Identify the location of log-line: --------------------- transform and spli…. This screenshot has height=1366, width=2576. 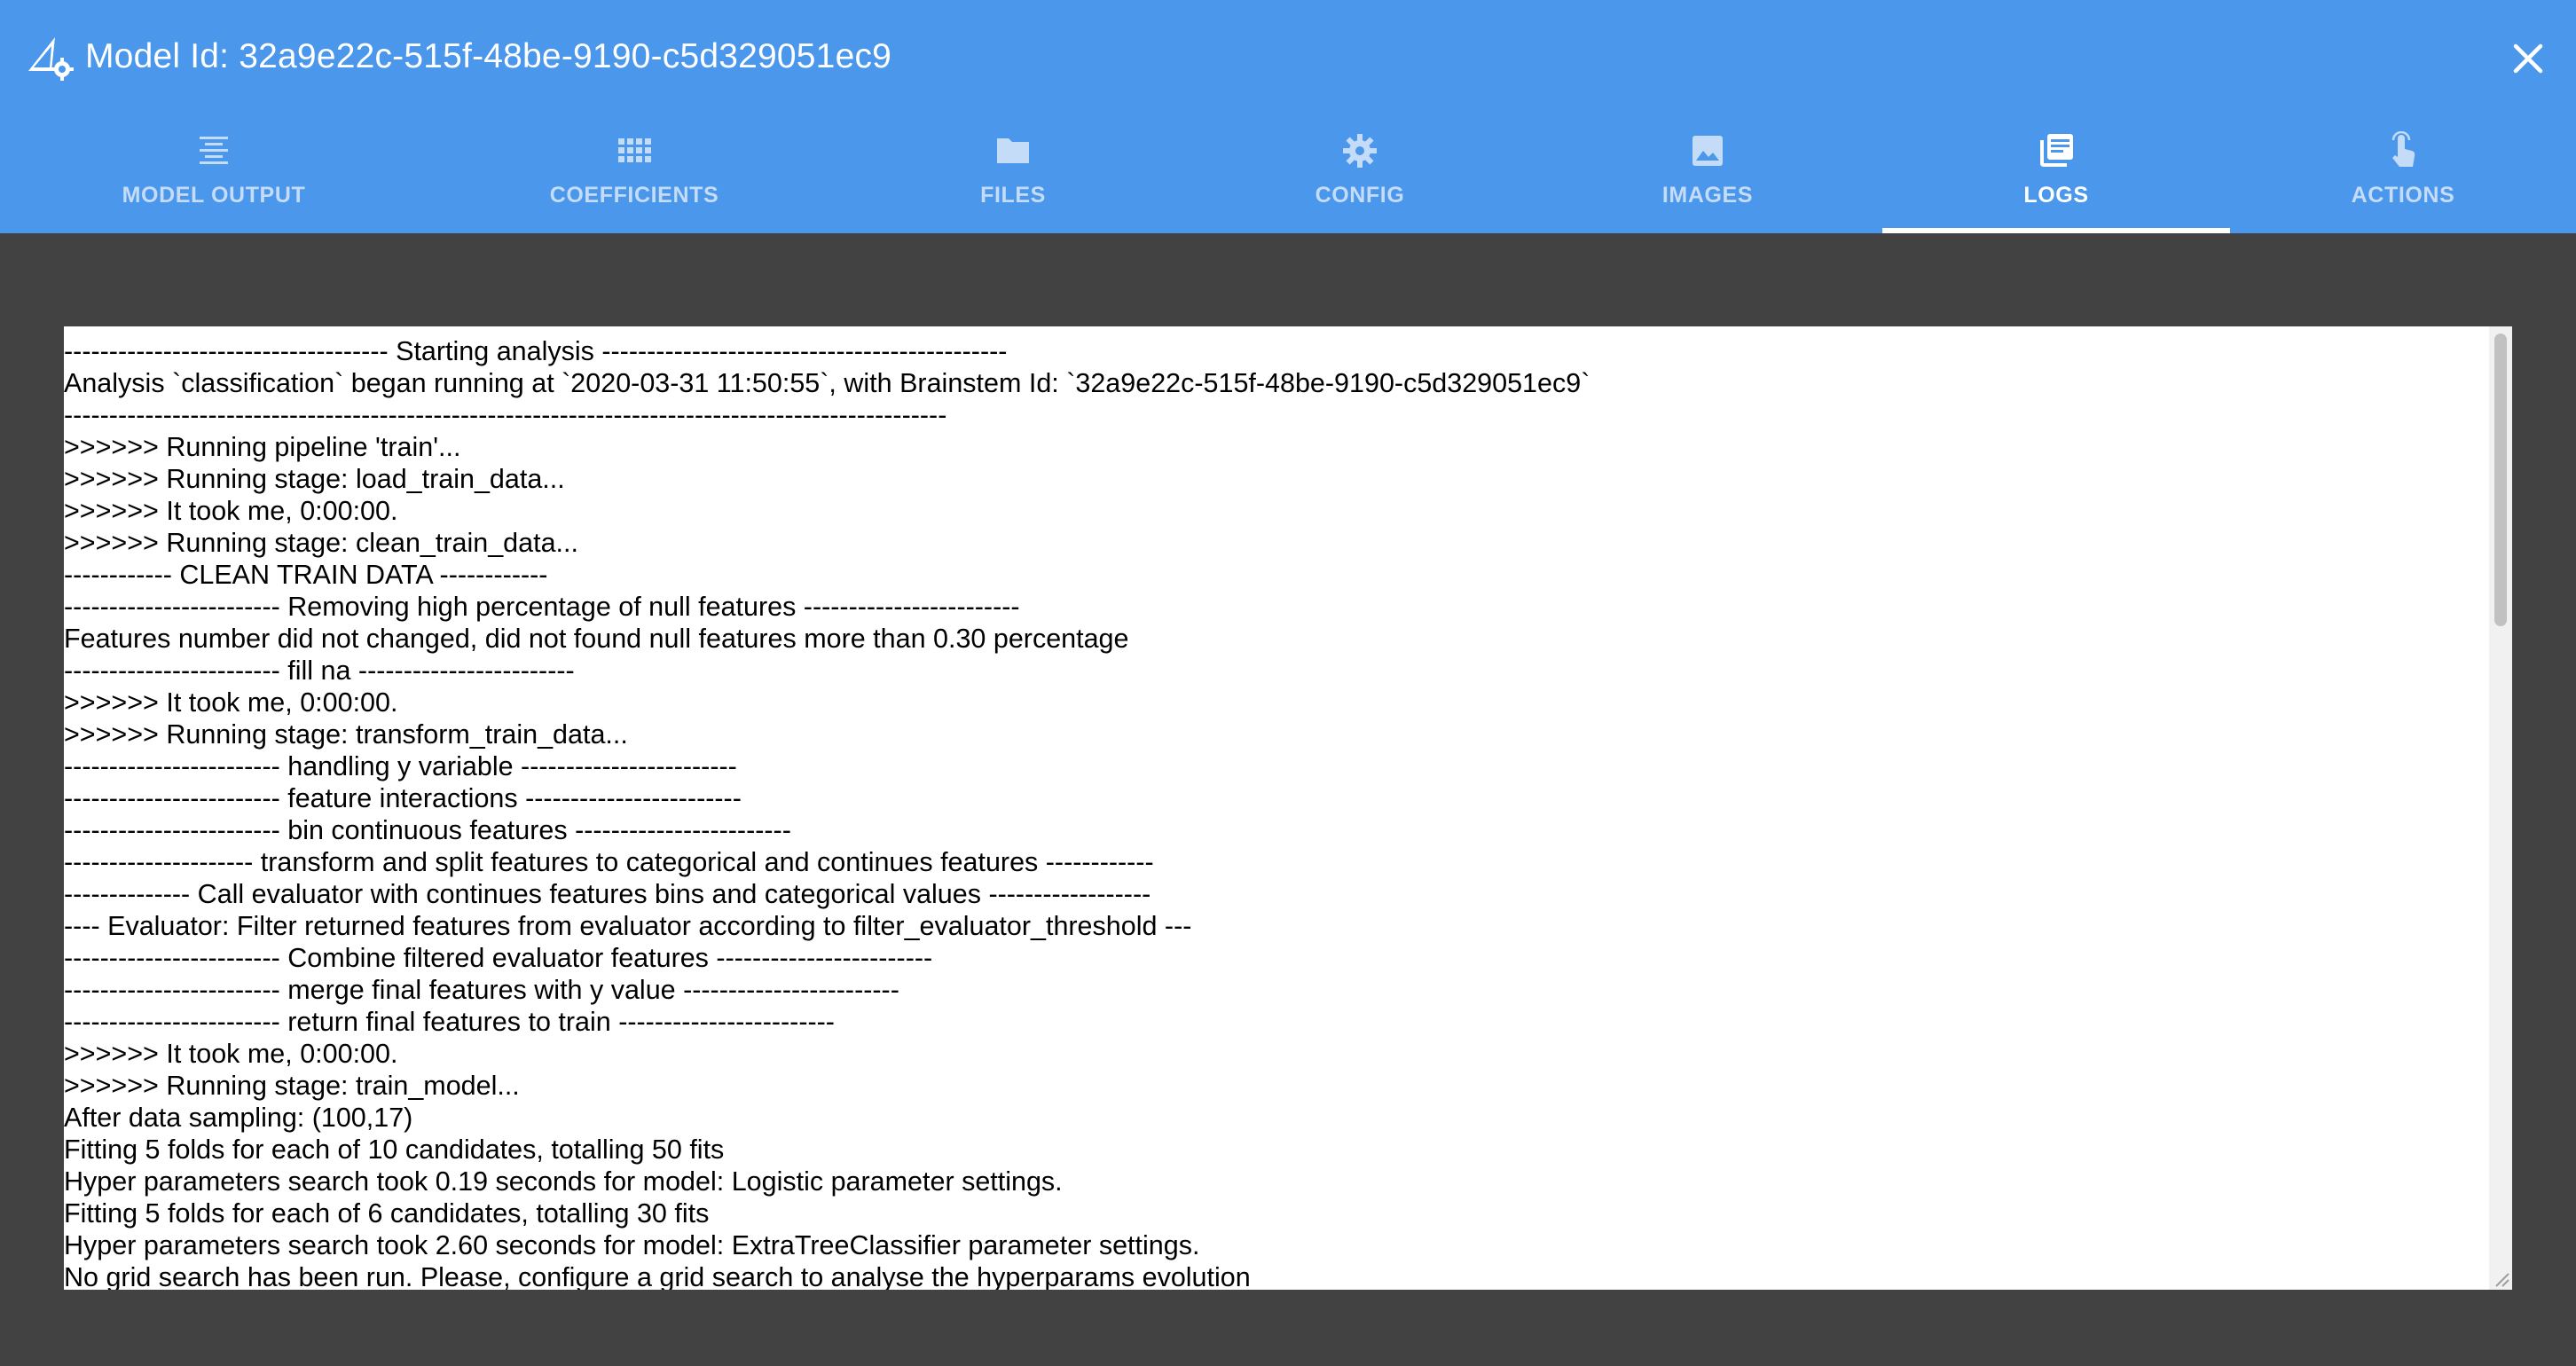
(609, 862).